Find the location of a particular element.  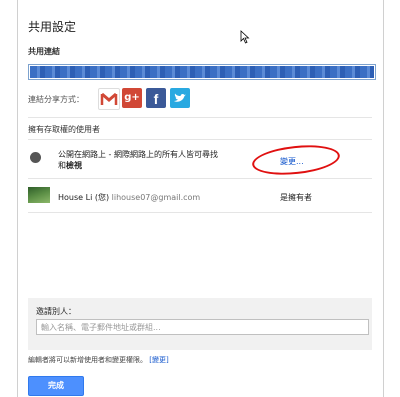

change-editor-permission-link: [變更] is located at coordinates (158, 360).